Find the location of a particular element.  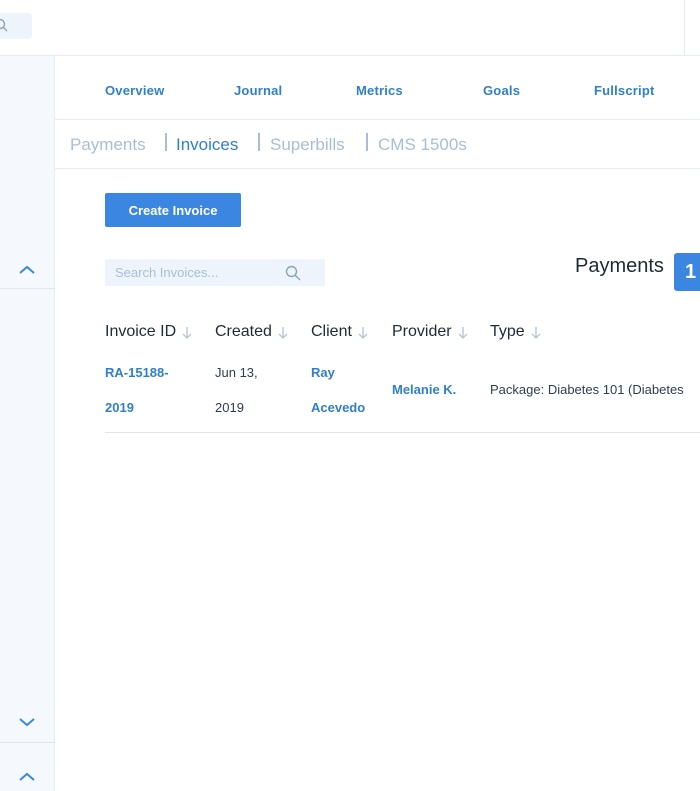

nav-overview: Overview is located at coordinates (134, 90).